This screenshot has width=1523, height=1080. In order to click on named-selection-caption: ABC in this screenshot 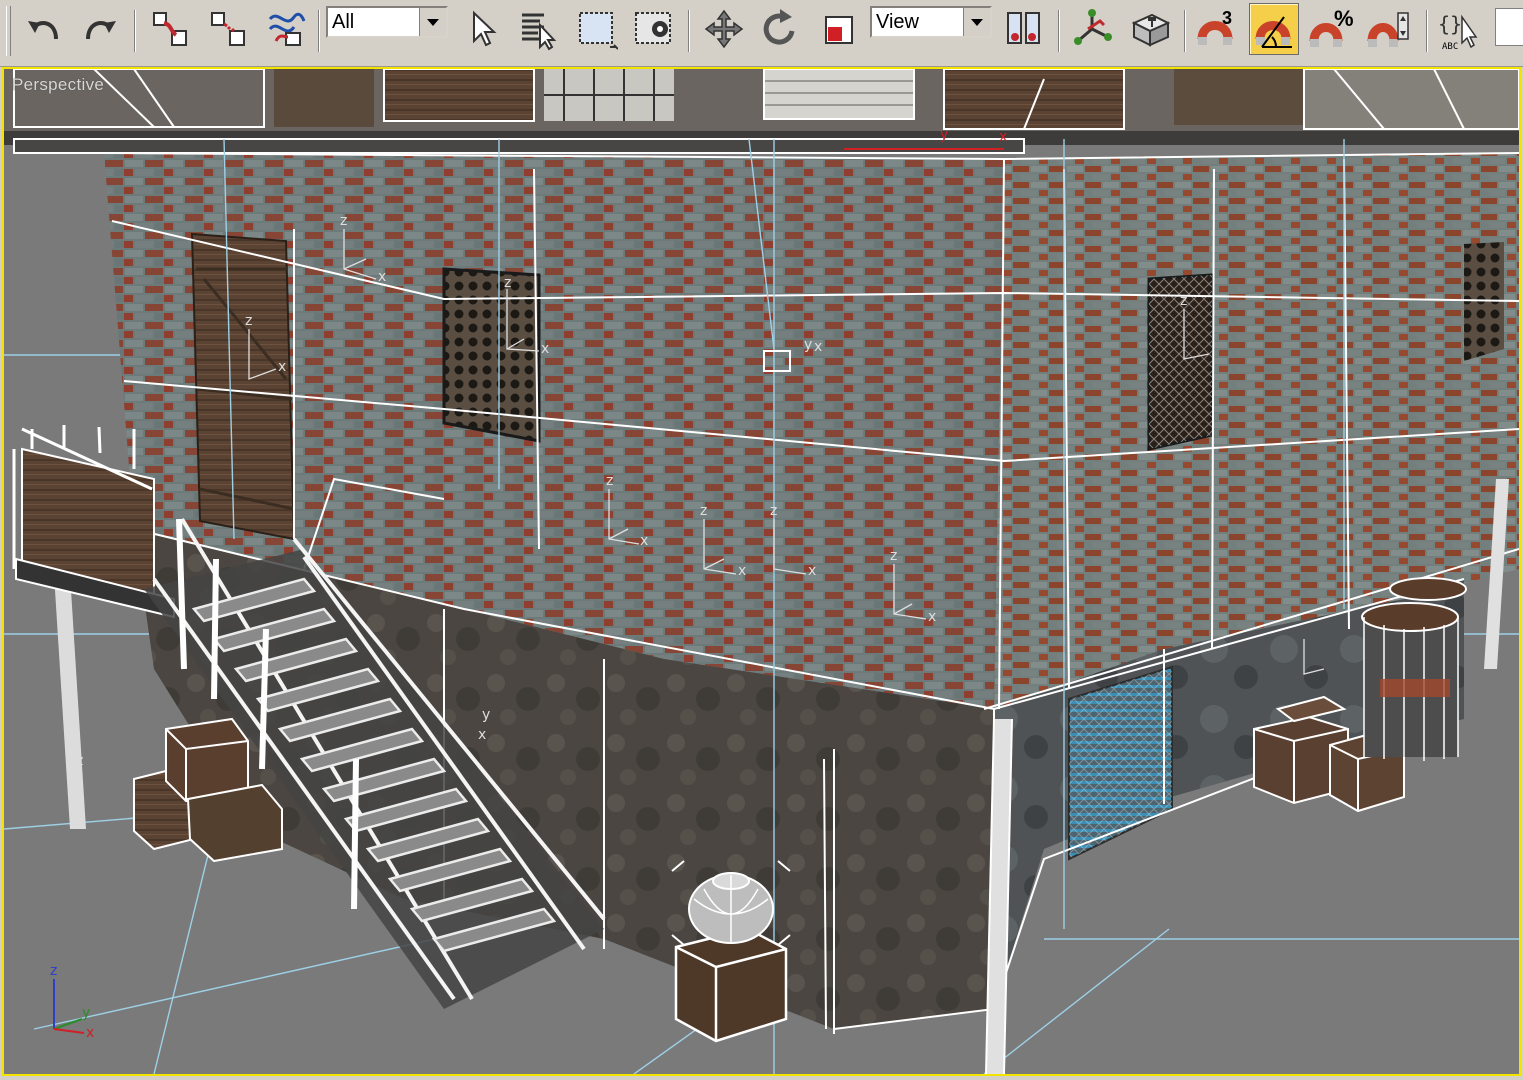, I will do `click(1450, 47)`.